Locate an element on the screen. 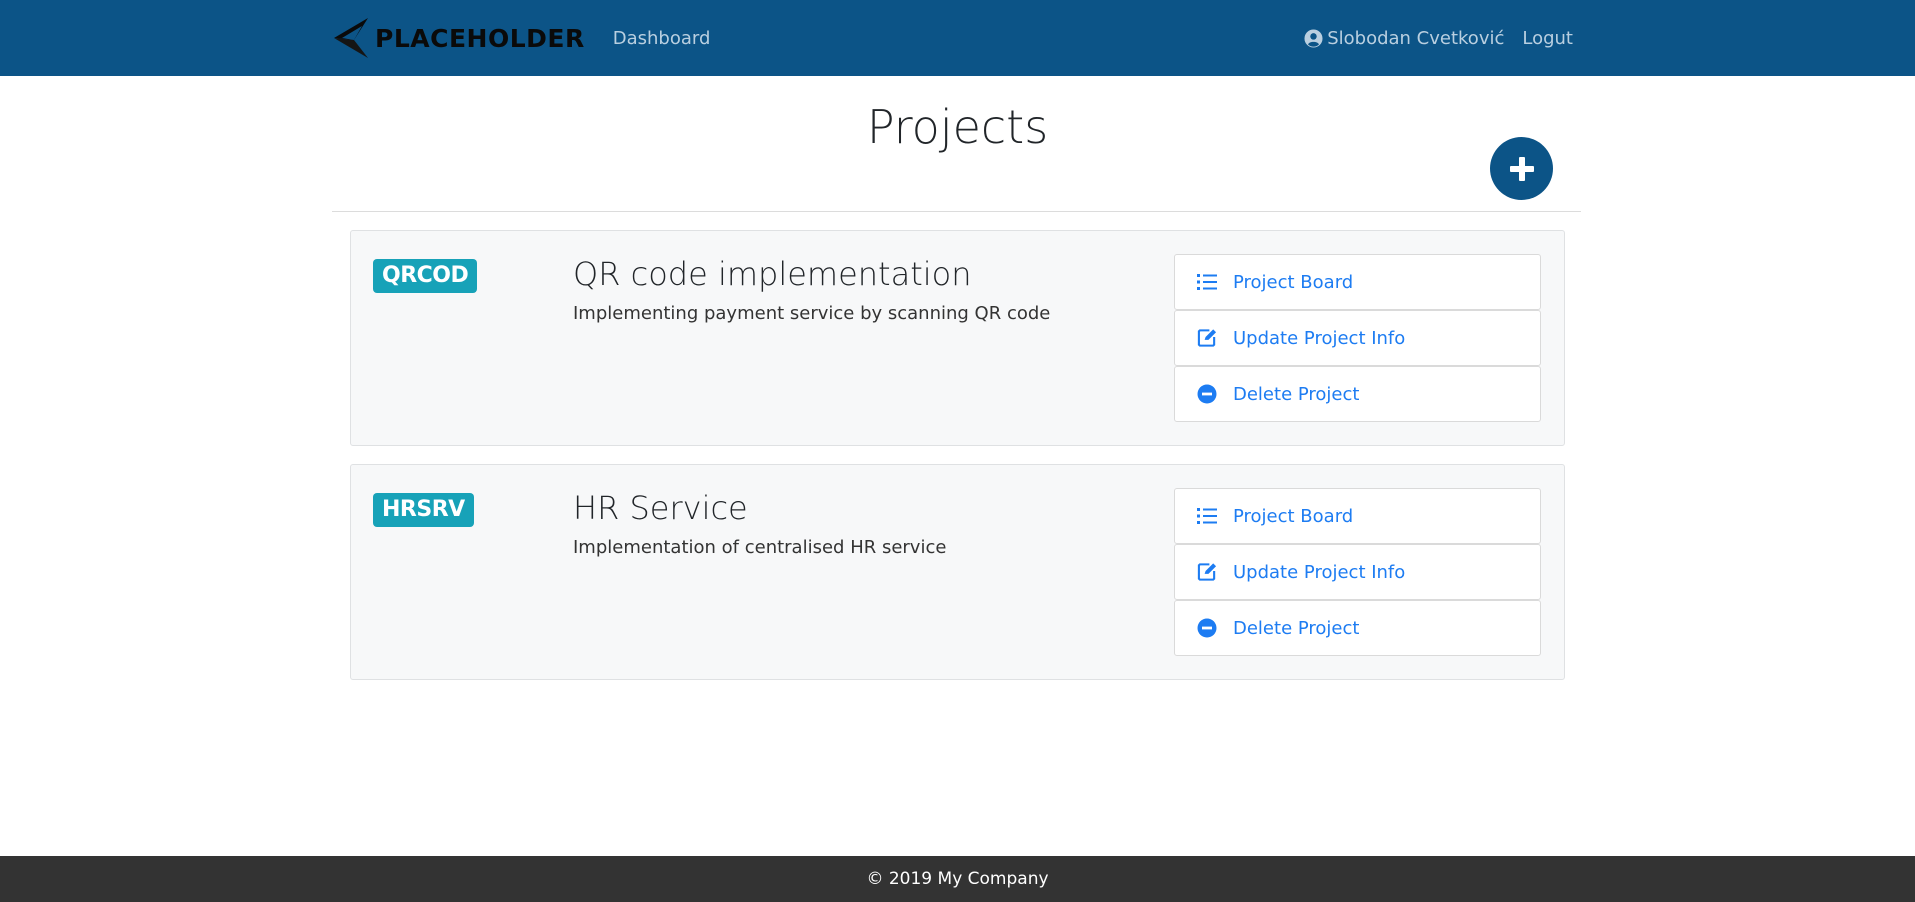 Image resolution: width=1915 pixels, height=902 pixels. project-code-badge: HRSRV is located at coordinates (423, 510).